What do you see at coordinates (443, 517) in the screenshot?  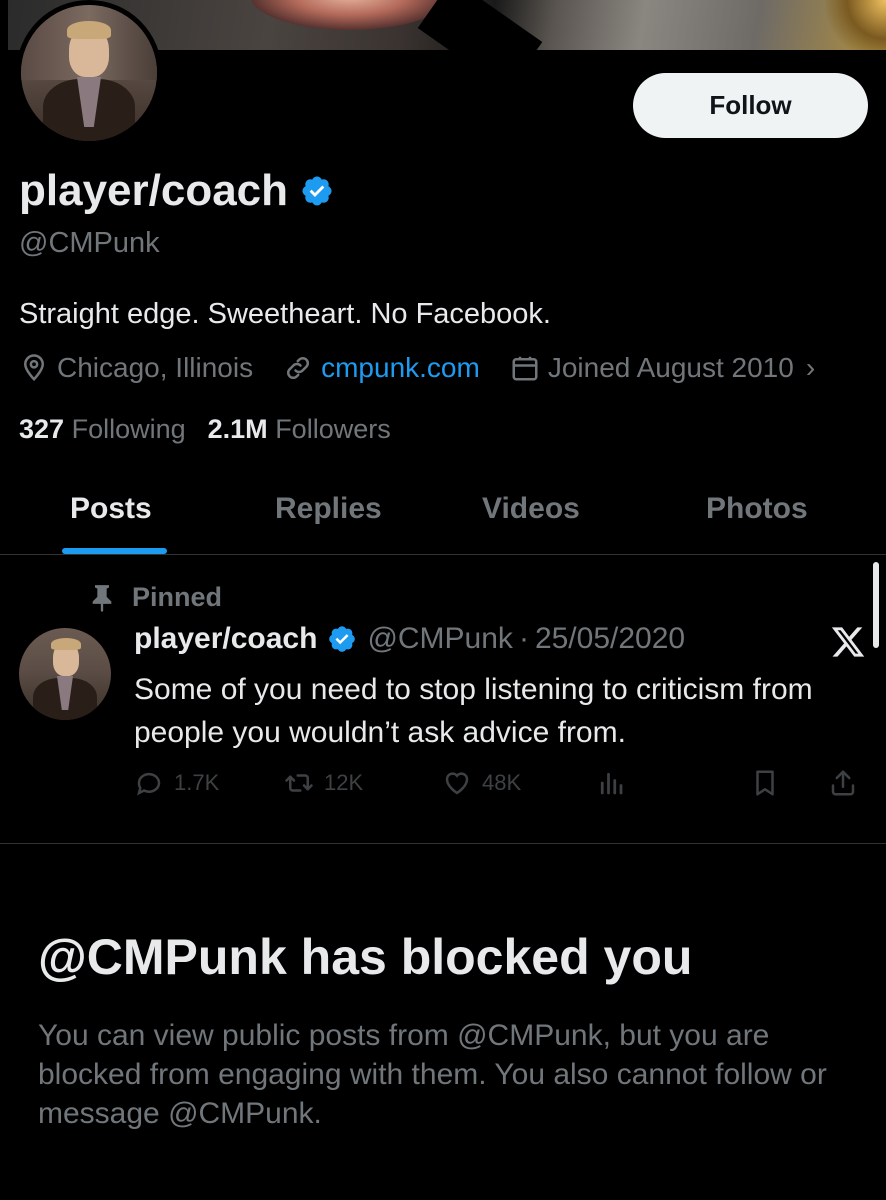 I see `profile-tabs: Posts Replies Videos Photos` at bounding box center [443, 517].